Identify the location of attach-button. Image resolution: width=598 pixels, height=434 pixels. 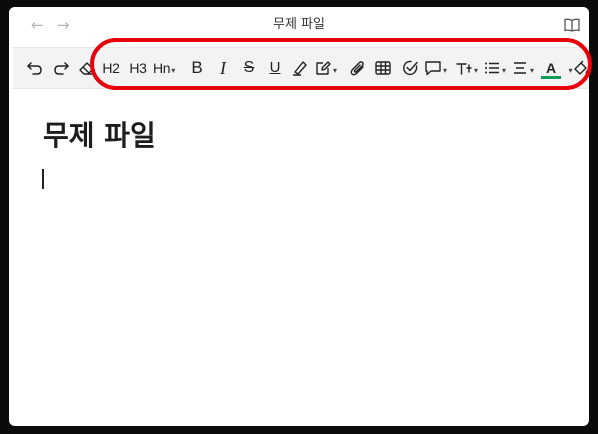
(358, 68).